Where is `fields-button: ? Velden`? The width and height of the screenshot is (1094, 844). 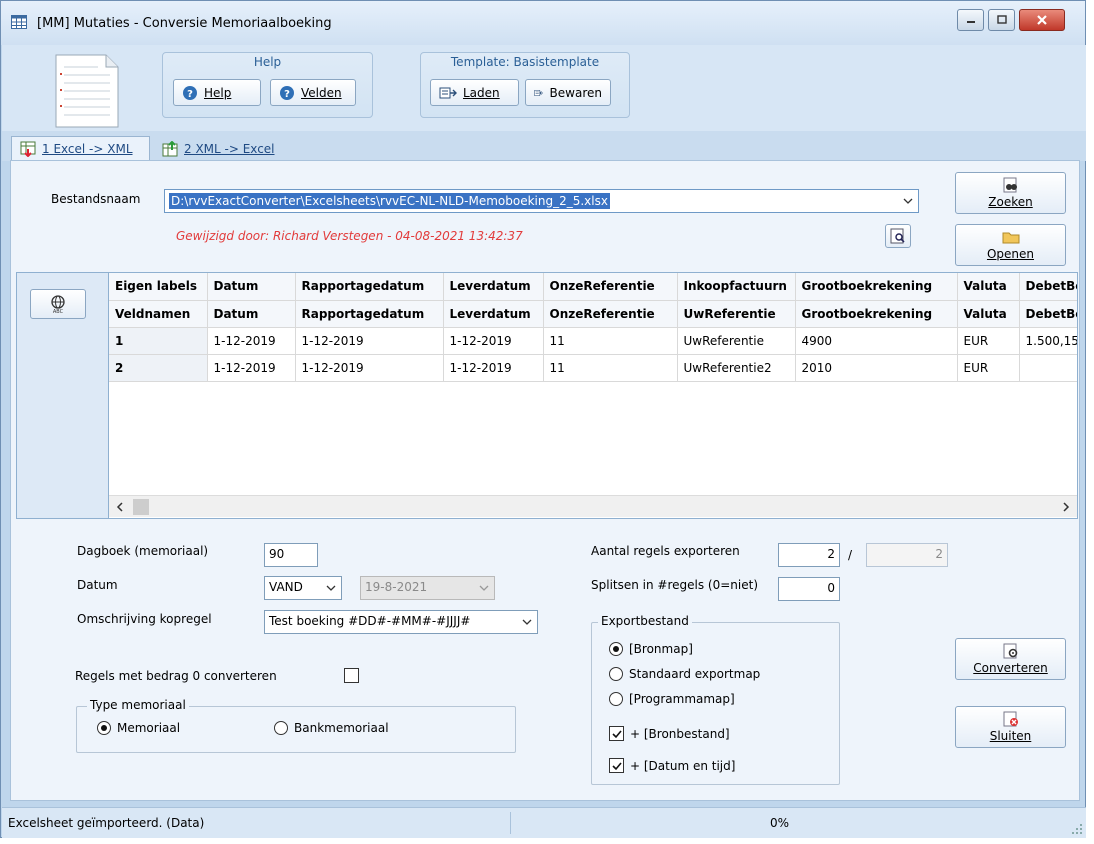
fields-button: ? Velden is located at coordinates (313, 92).